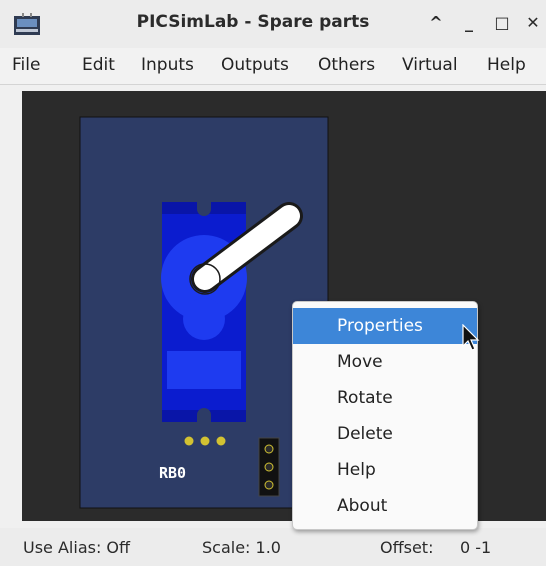 The image size is (546, 566). I want to click on menu-virtual: Virtual, so click(430, 65).